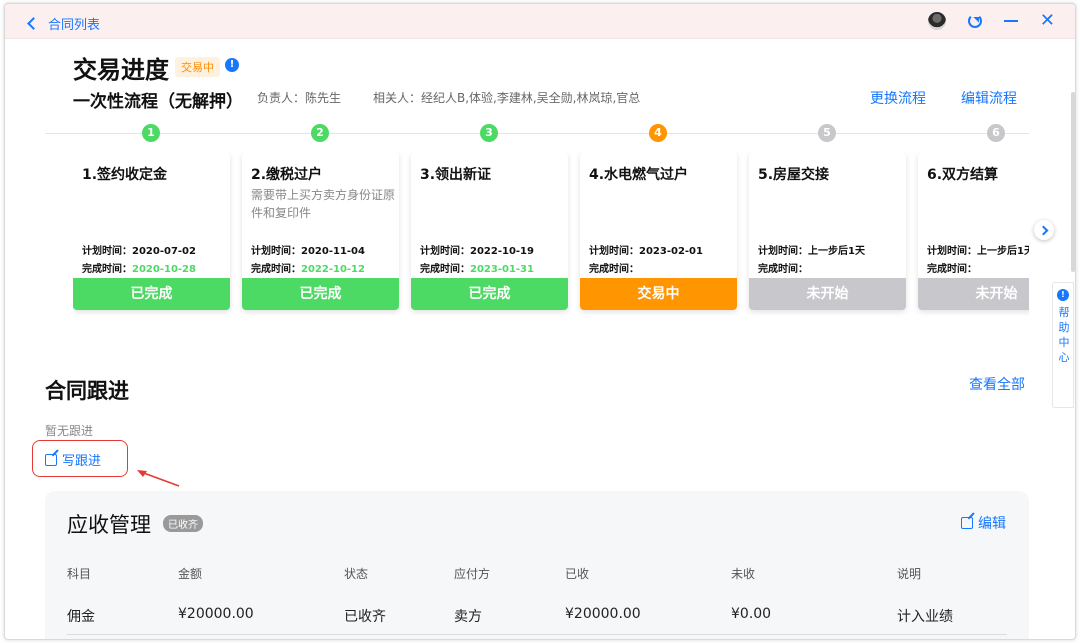 The width and height of the screenshot is (1080, 643). What do you see at coordinates (507, 98) in the screenshot?
I see `related-people-text: 相关人：经纪人B,体验,李建林,吴全勋,林岚琼,官总` at bounding box center [507, 98].